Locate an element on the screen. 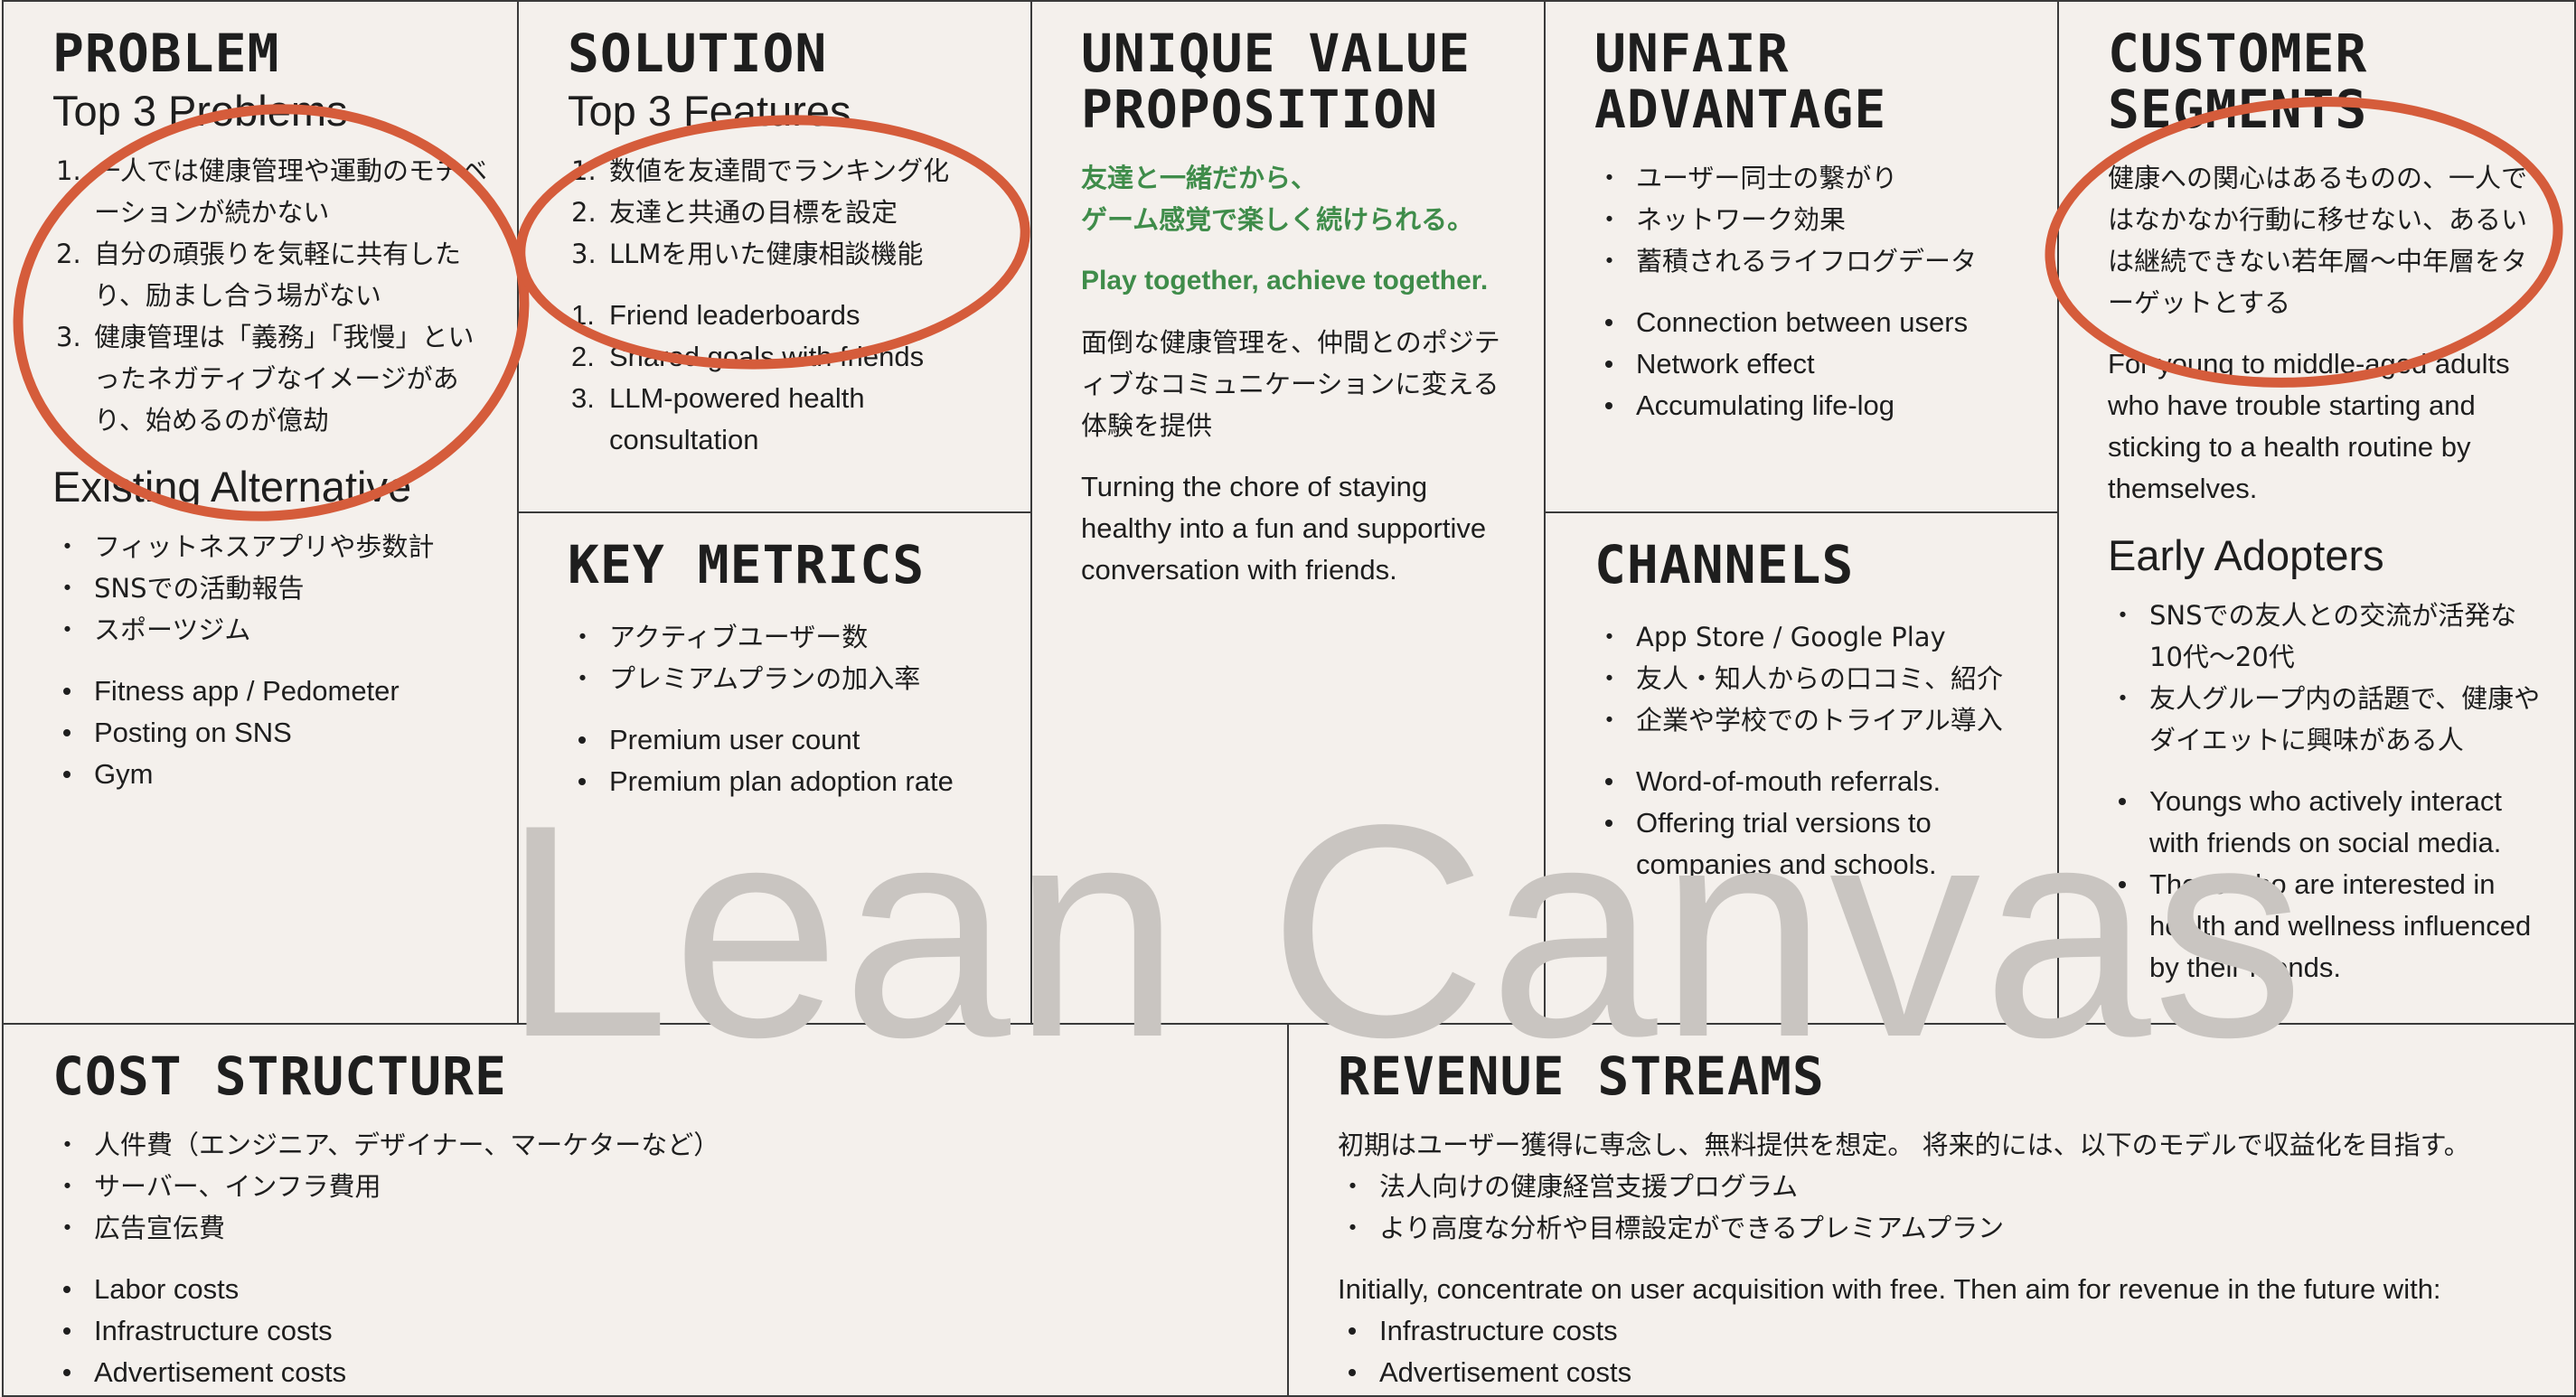 The width and height of the screenshot is (2576, 1397). alternative-item: SNSでの活動報告 is located at coordinates (271, 588).